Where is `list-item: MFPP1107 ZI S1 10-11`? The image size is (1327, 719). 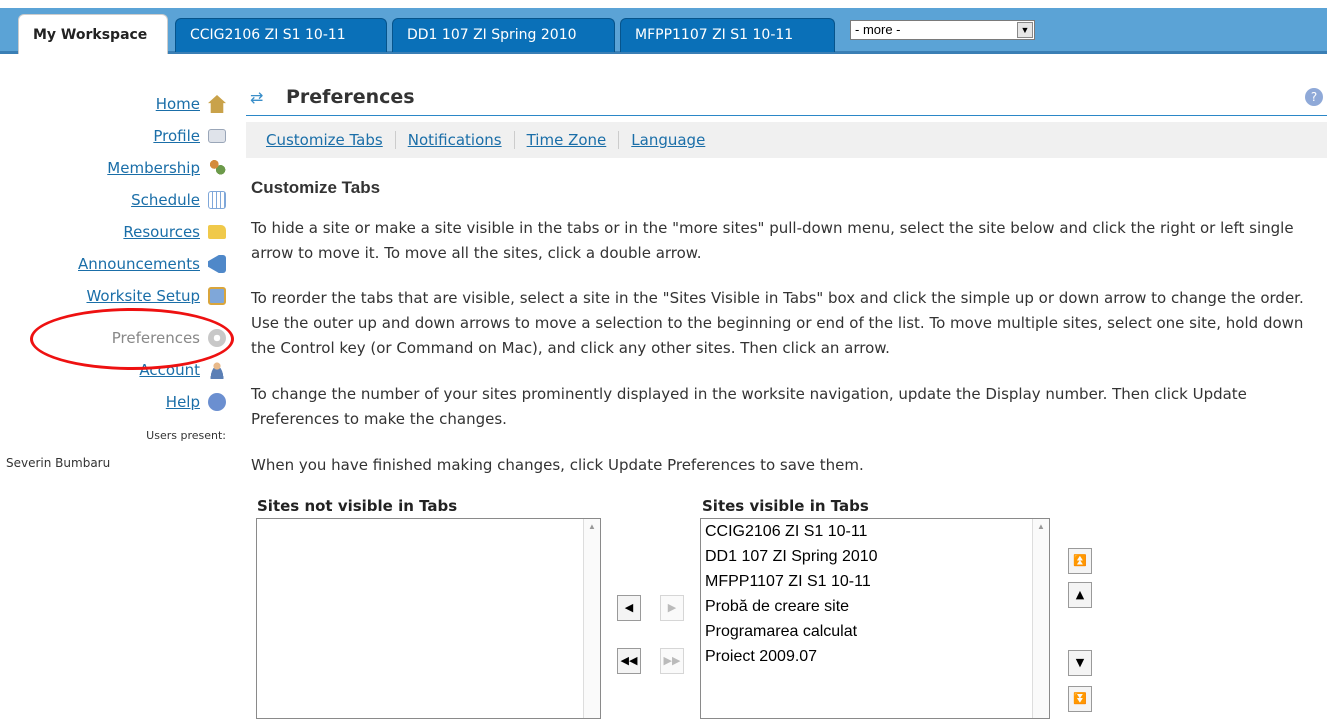
list-item: MFPP1107 ZI S1 10-11 is located at coordinates (875, 581).